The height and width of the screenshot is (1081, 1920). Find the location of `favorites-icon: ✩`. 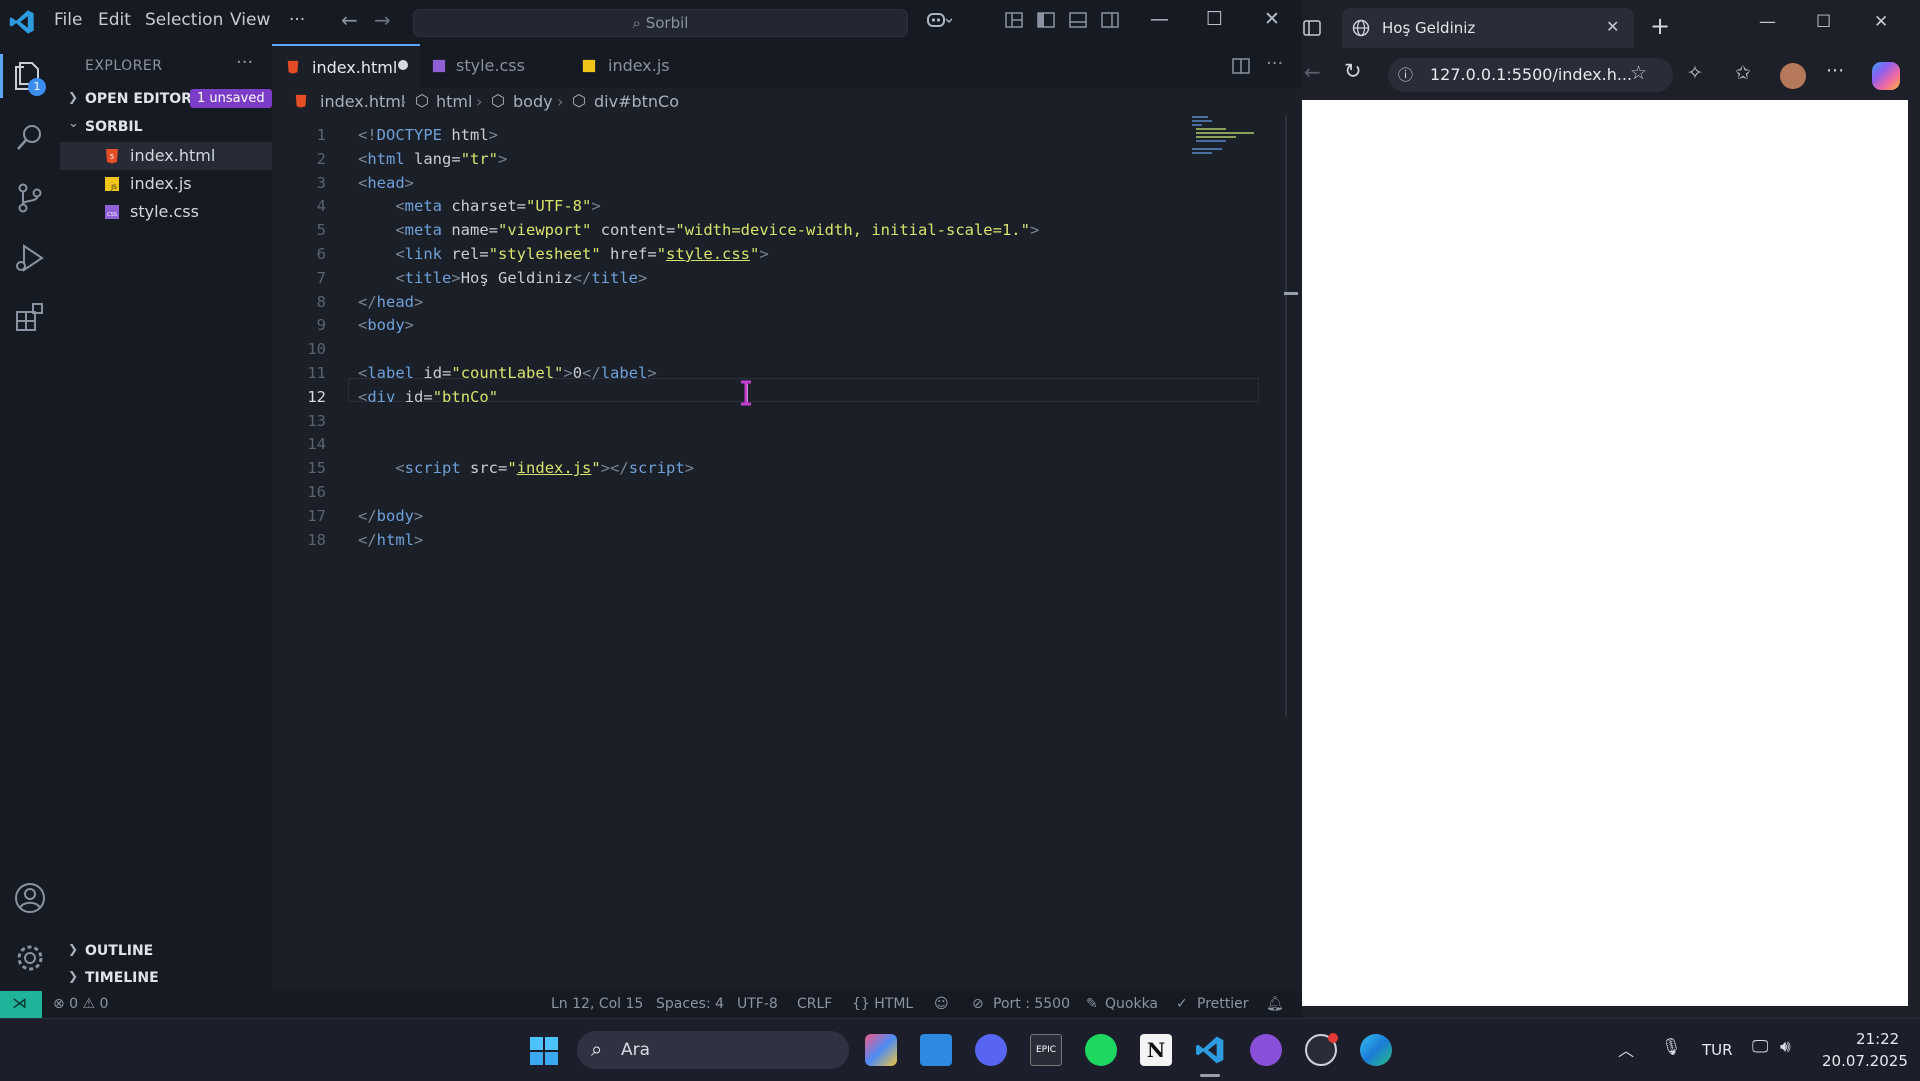

favorites-icon: ✩ is located at coordinates (1743, 73).